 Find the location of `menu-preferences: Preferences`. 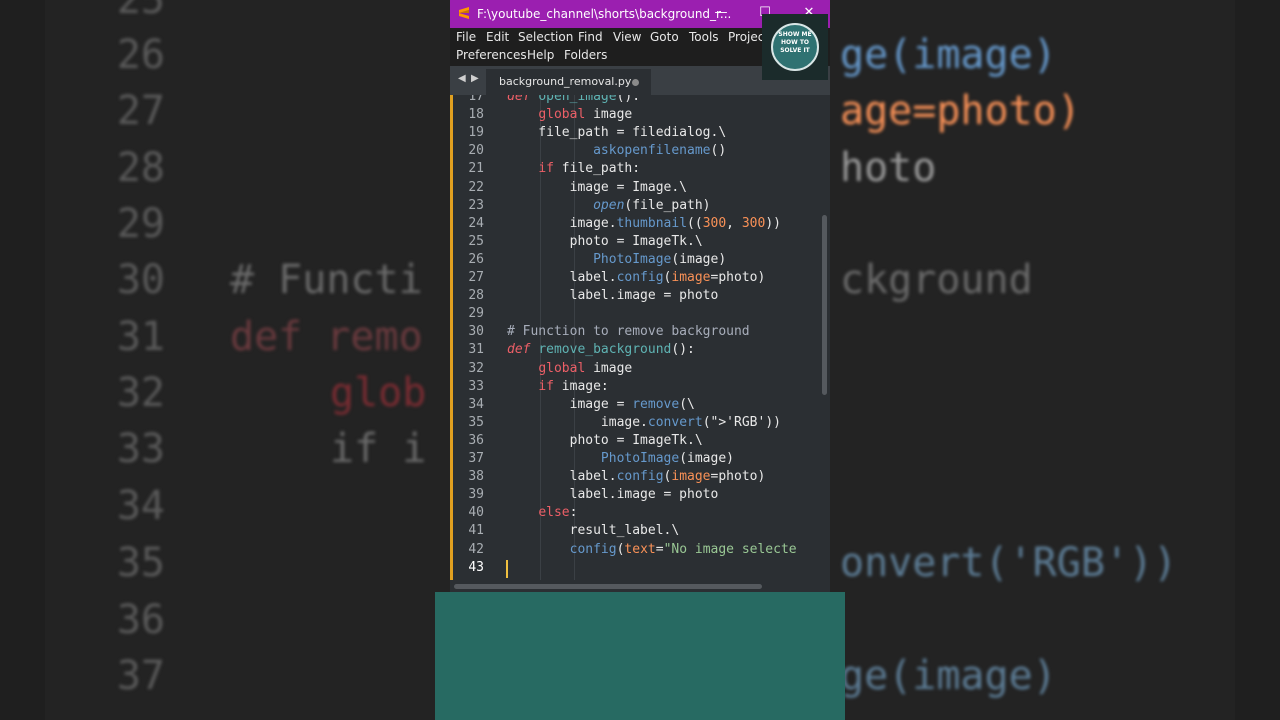

menu-preferences: Preferences is located at coordinates (491, 55).